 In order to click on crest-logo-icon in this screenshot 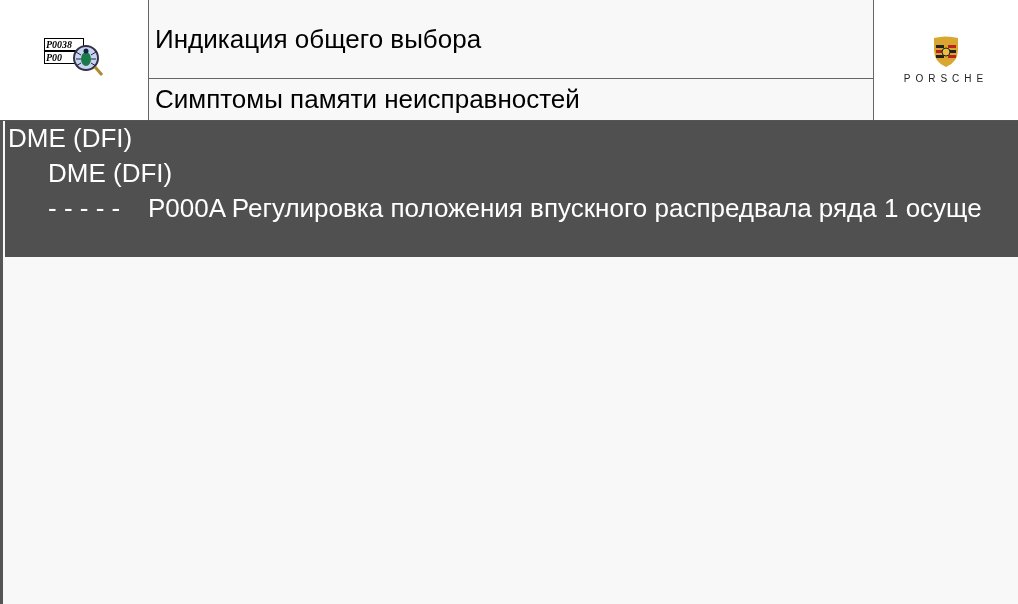, I will do `click(946, 52)`.